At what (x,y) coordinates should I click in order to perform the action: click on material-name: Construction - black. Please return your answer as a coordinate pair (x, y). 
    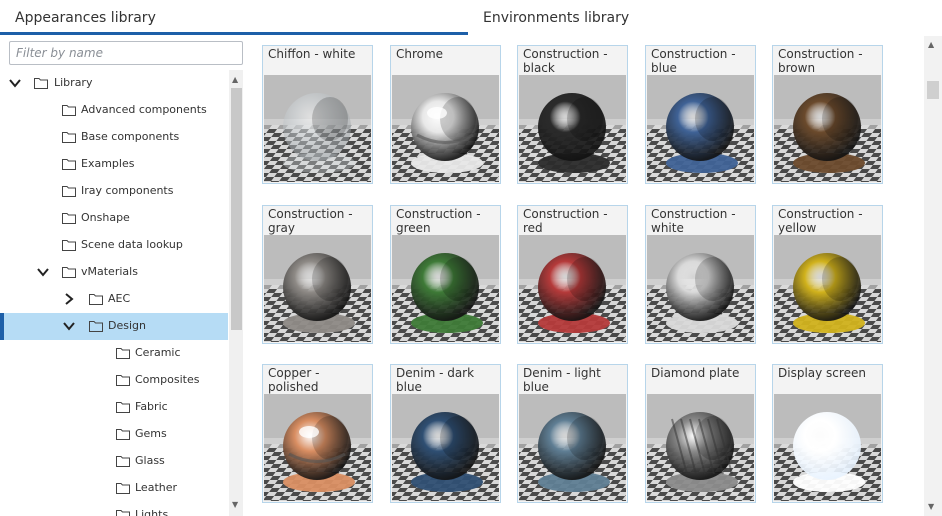
    Looking at the image, I should click on (565, 61).